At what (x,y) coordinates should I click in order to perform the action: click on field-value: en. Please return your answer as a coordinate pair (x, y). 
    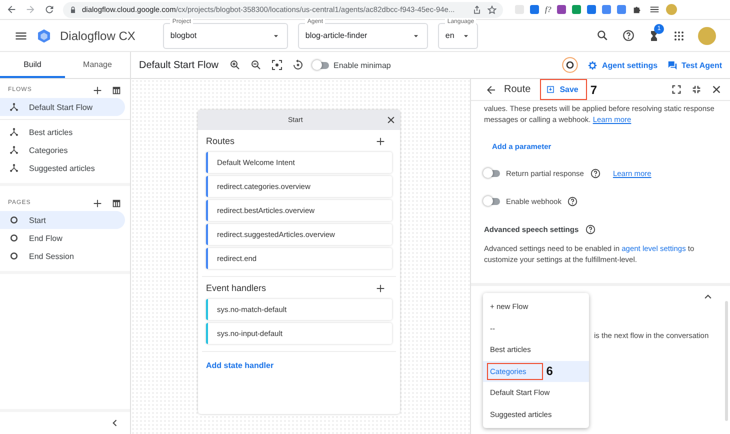
    Looking at the image, I should click on (450, 35).